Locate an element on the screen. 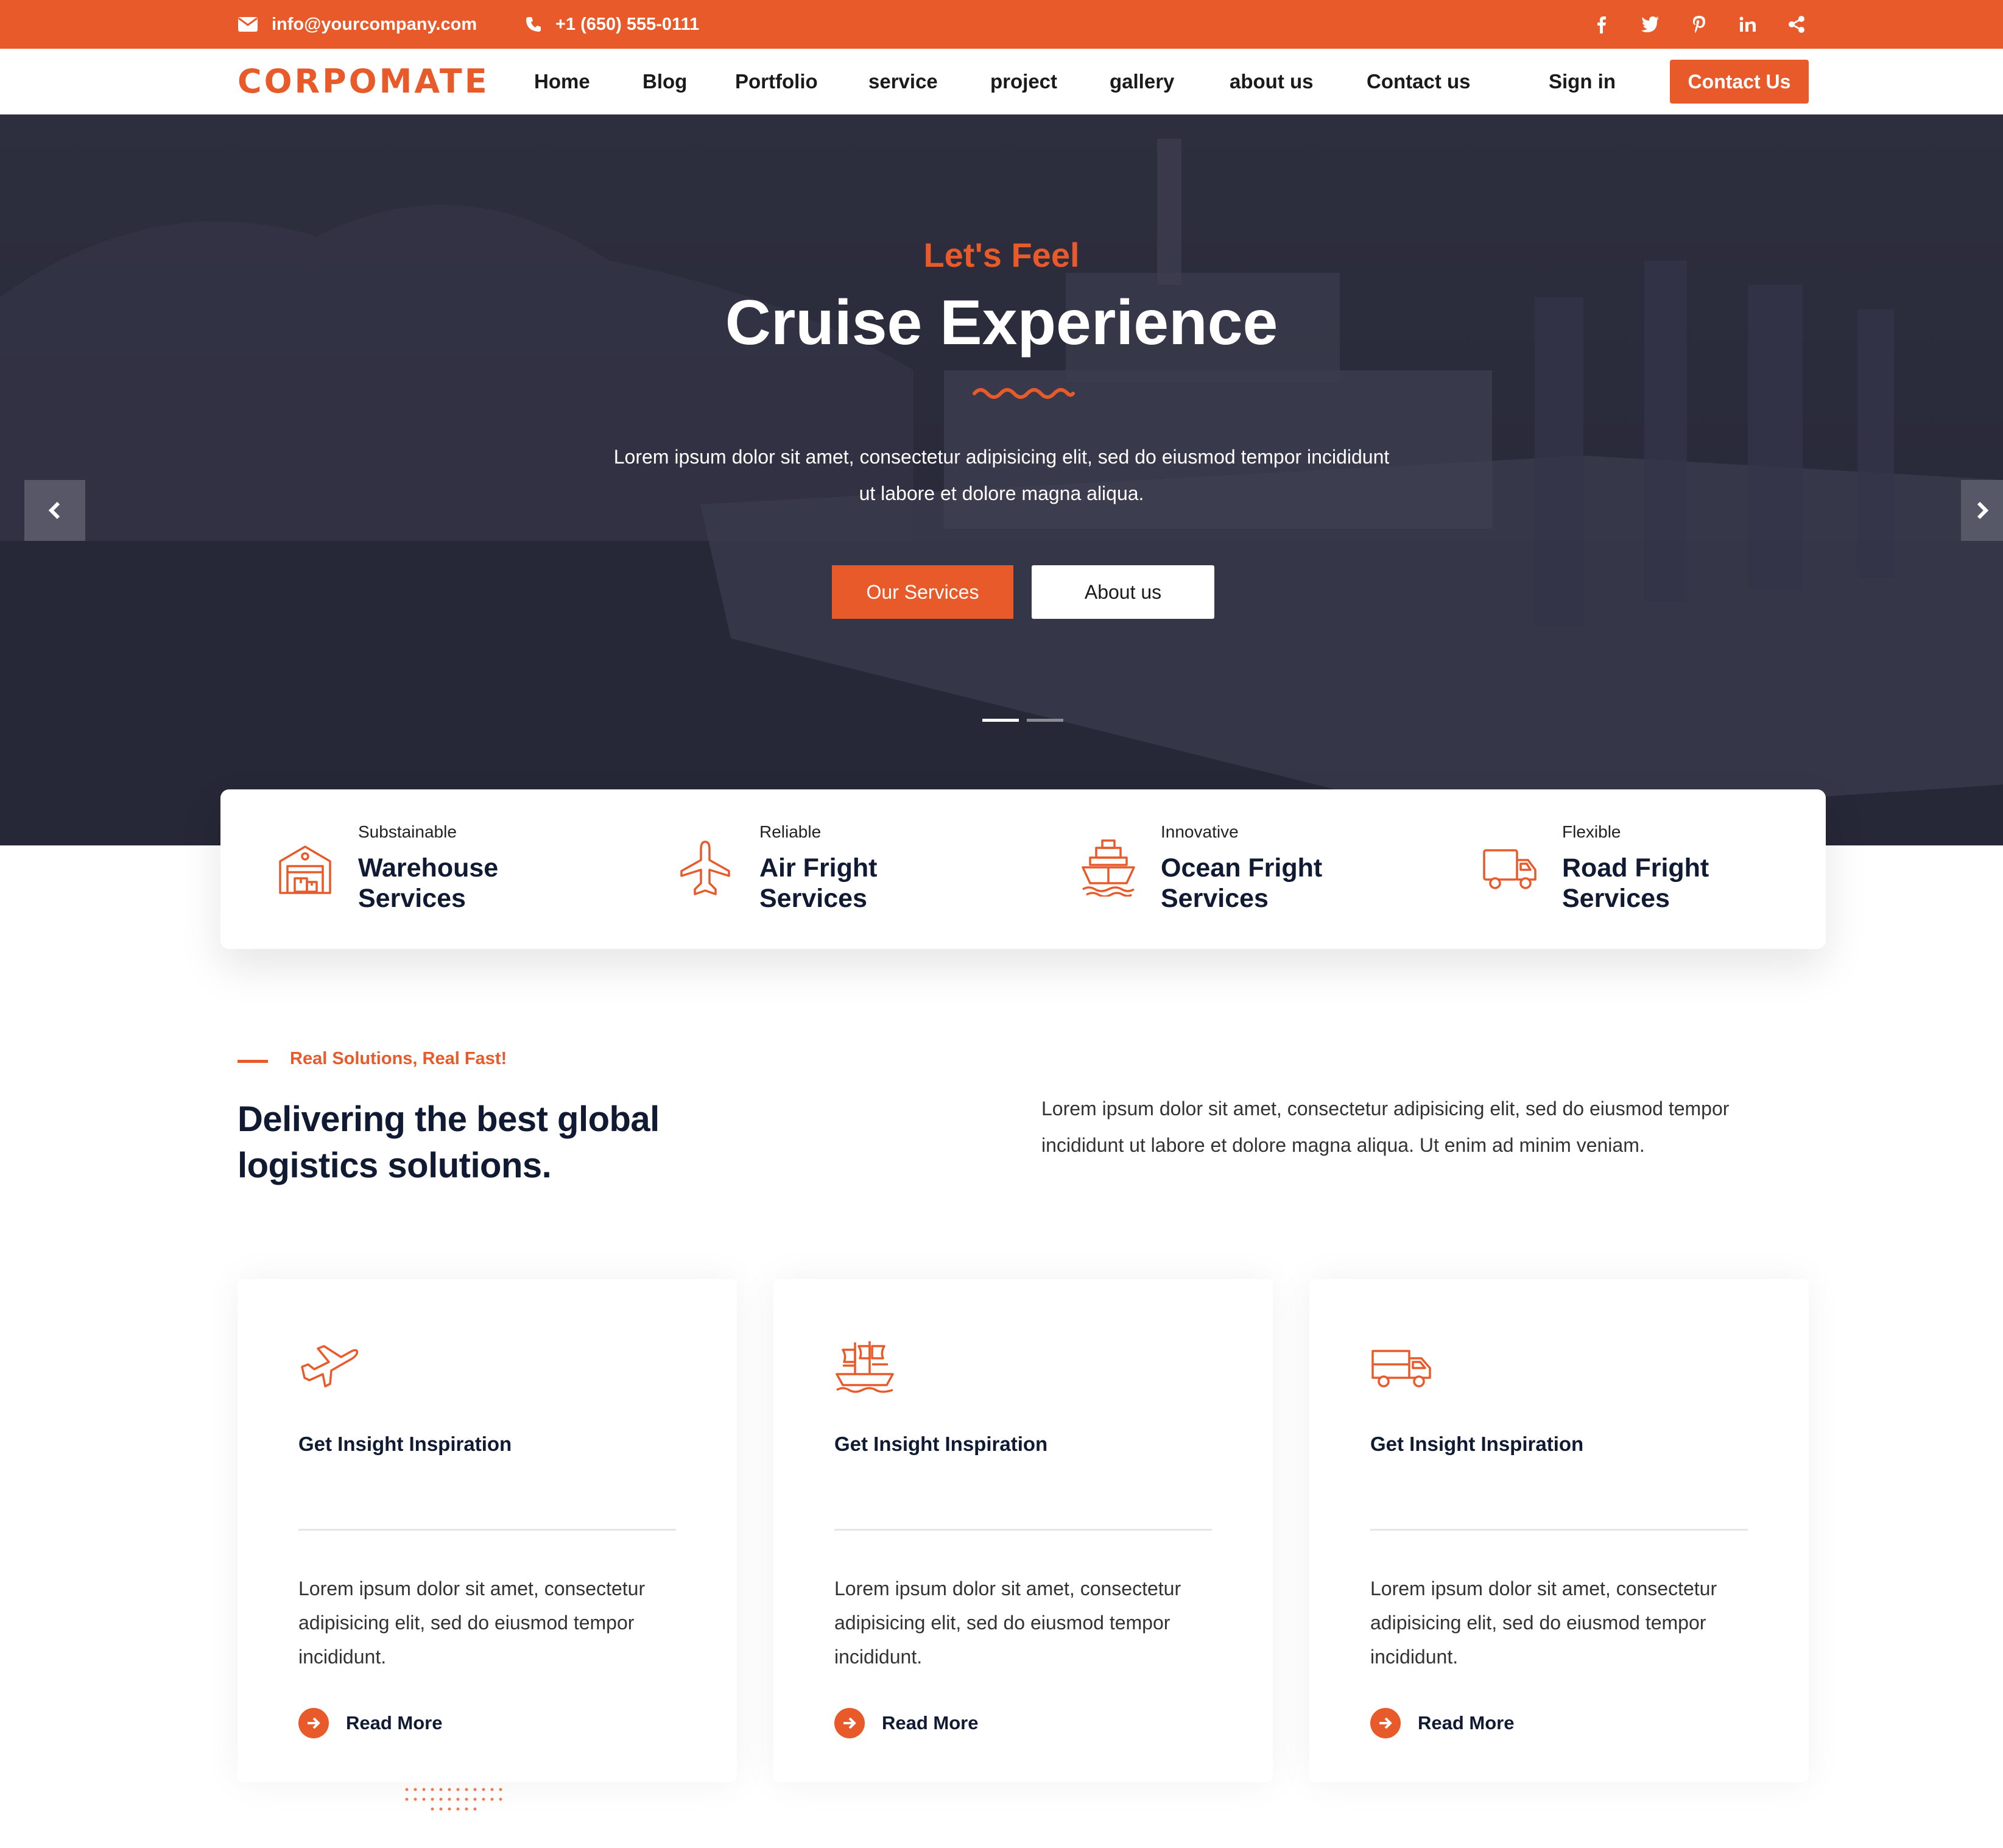 The image size is (2003, 1848). feature-label: Substainable is located at coordinates (408, 831).